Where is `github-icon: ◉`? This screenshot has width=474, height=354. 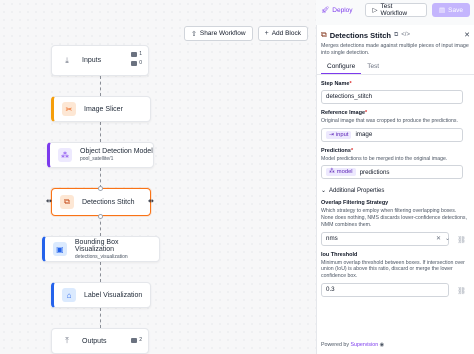
github-icon: ◉ is located at coordinates (382, 345).